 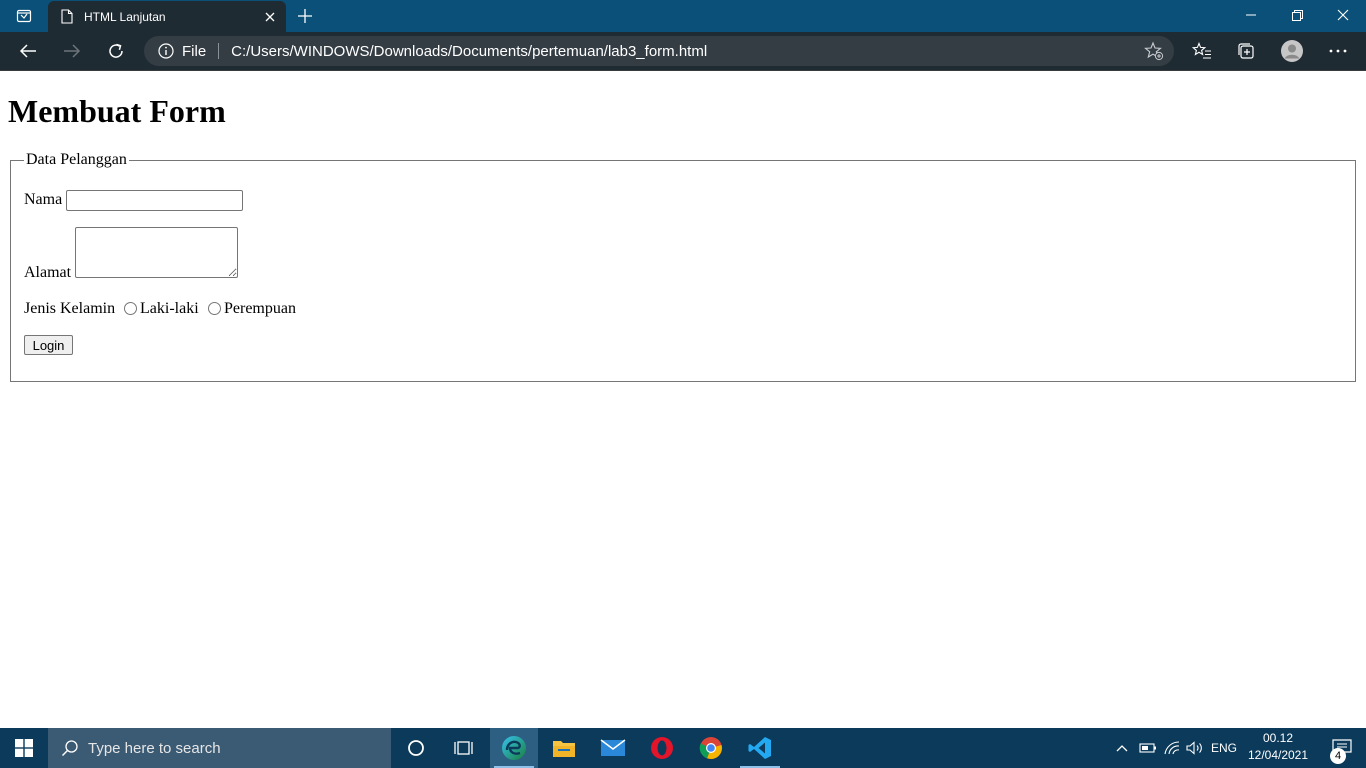 What do you see at coordinates (166, 51) in the screenshot?
I see `info-icon` at bounding box center [166, 51].